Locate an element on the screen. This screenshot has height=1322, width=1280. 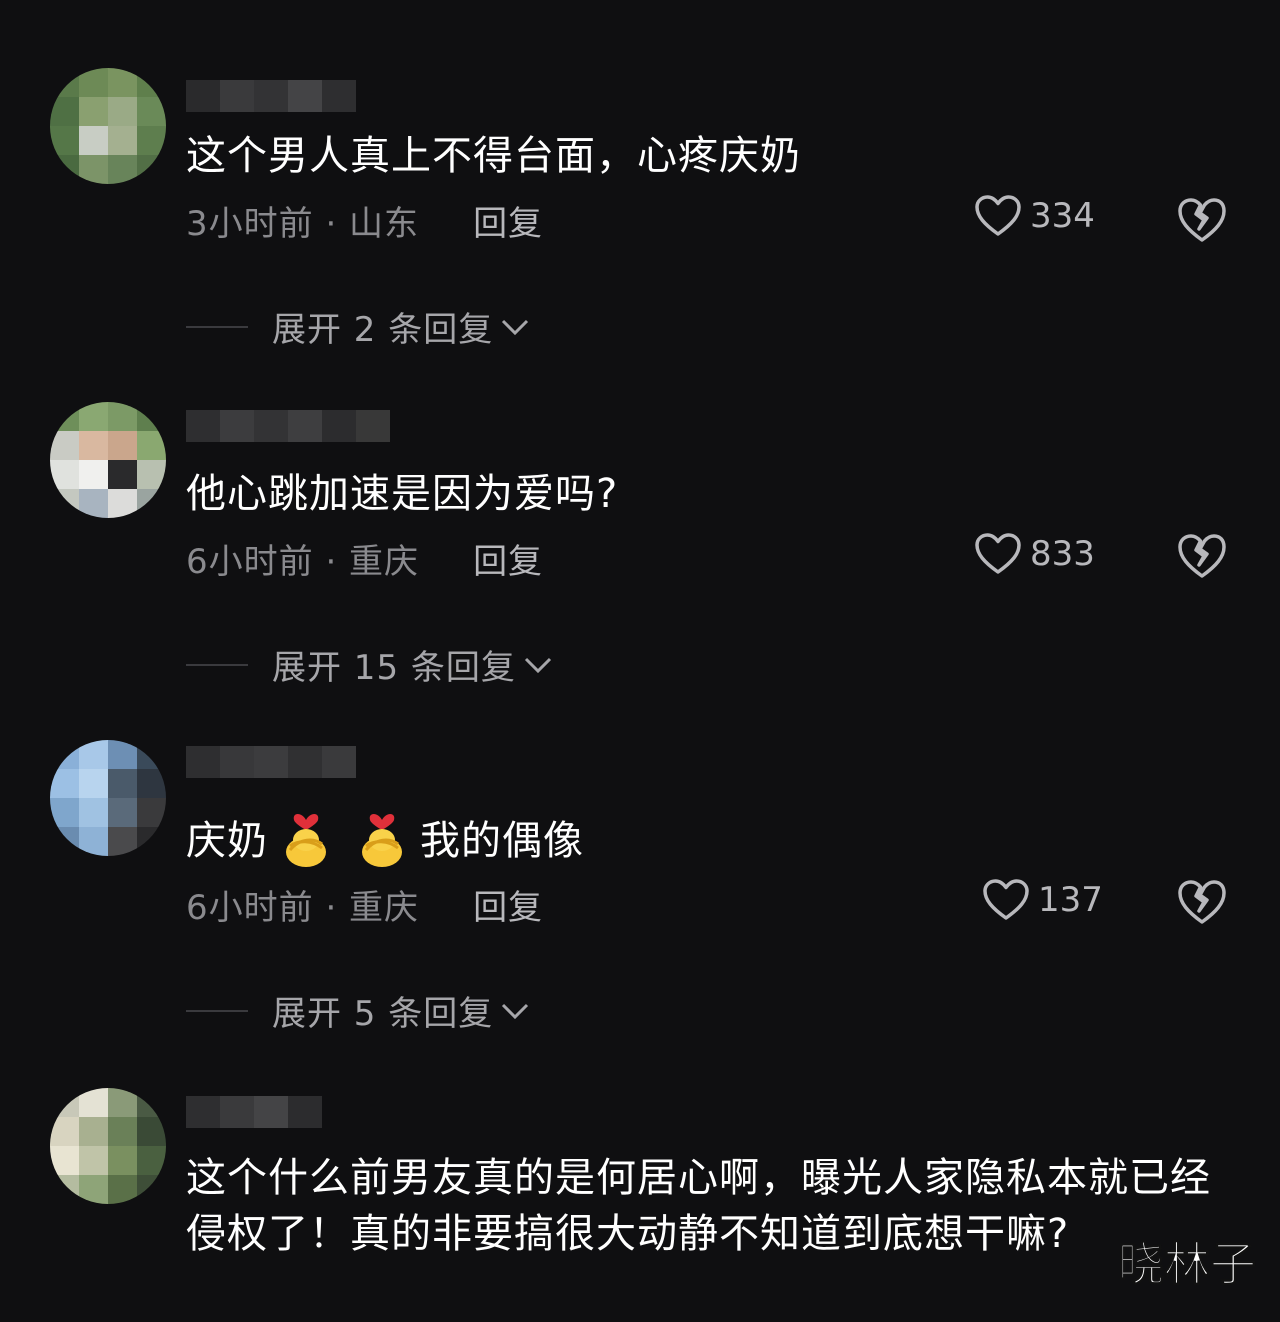
like-button: 334 is located at coordinates (1034, 216).